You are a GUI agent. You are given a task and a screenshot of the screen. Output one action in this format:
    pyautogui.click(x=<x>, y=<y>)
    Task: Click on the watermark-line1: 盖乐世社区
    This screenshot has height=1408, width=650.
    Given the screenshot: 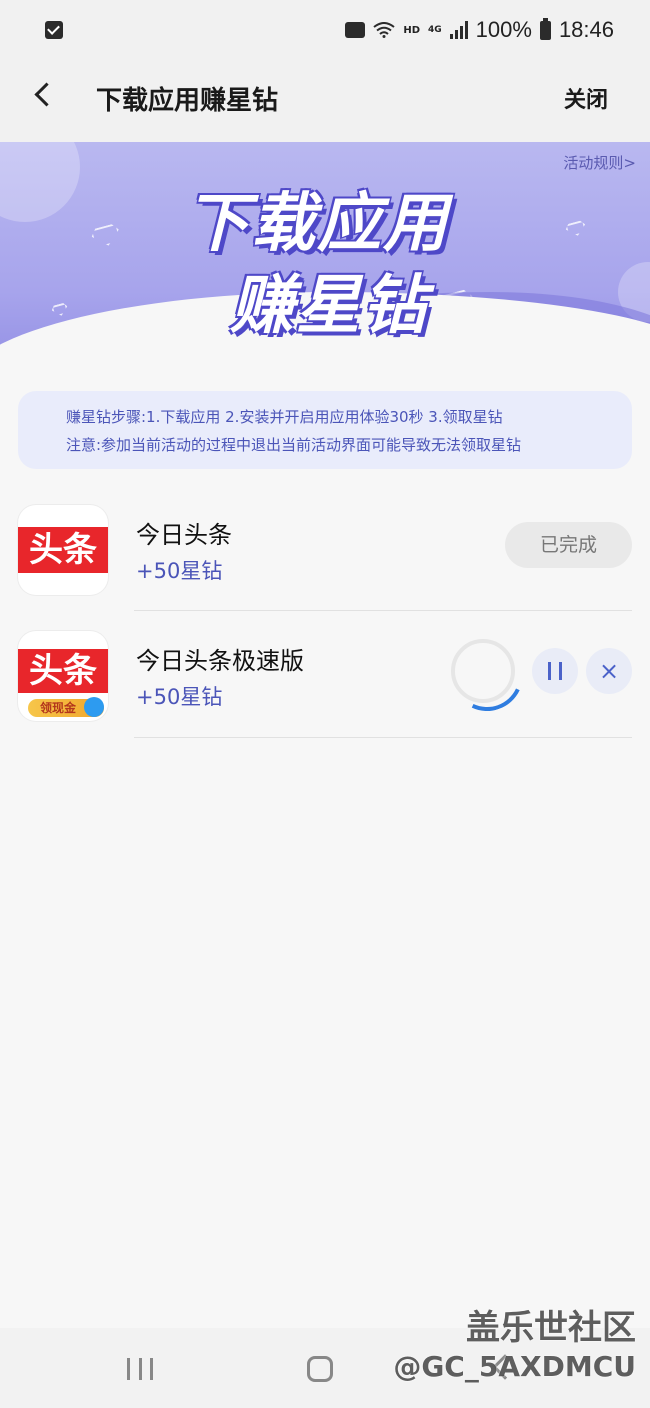 What is the action you would take?
    pyautogui.click(x=551, y=1328)
    